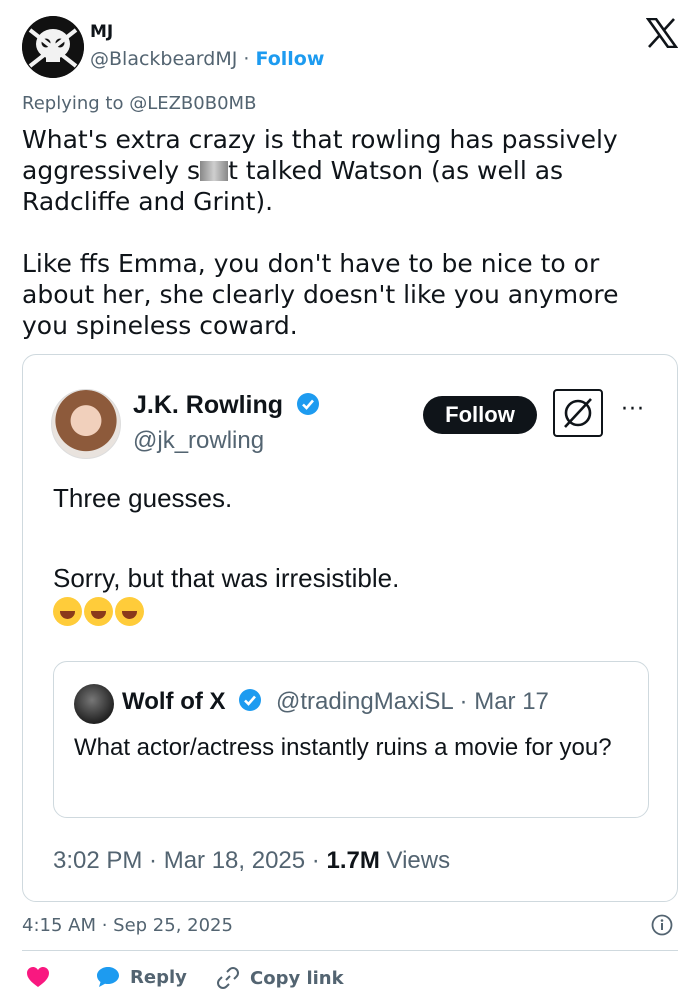 This screenshot has height=1005, width=700. I want to click on quoted-time-text: 3:02 PM · Mar 18, 2025 ·, so click(190, 860).